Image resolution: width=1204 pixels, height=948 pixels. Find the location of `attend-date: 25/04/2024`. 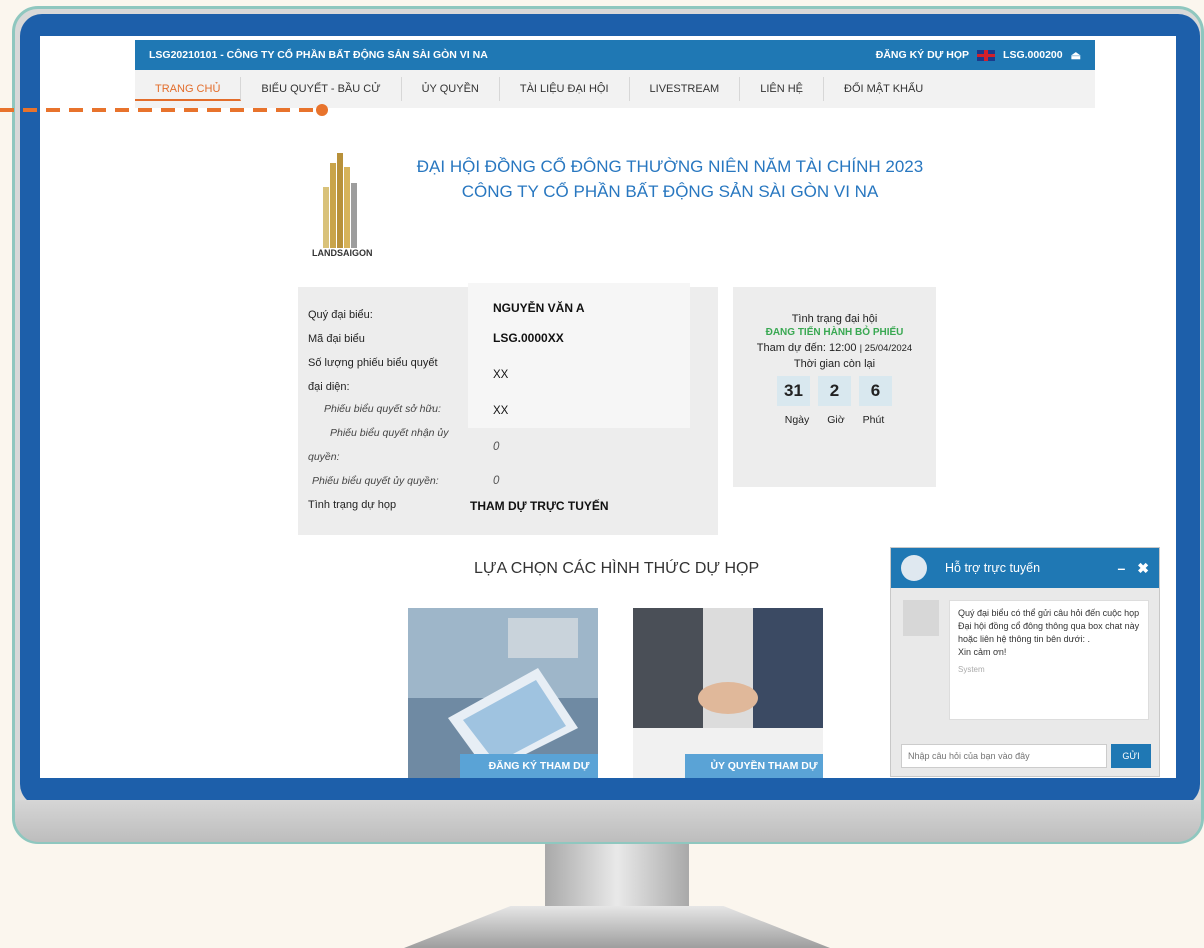

attend-date: 25/04/2024 is located at coordinates (888, 348).